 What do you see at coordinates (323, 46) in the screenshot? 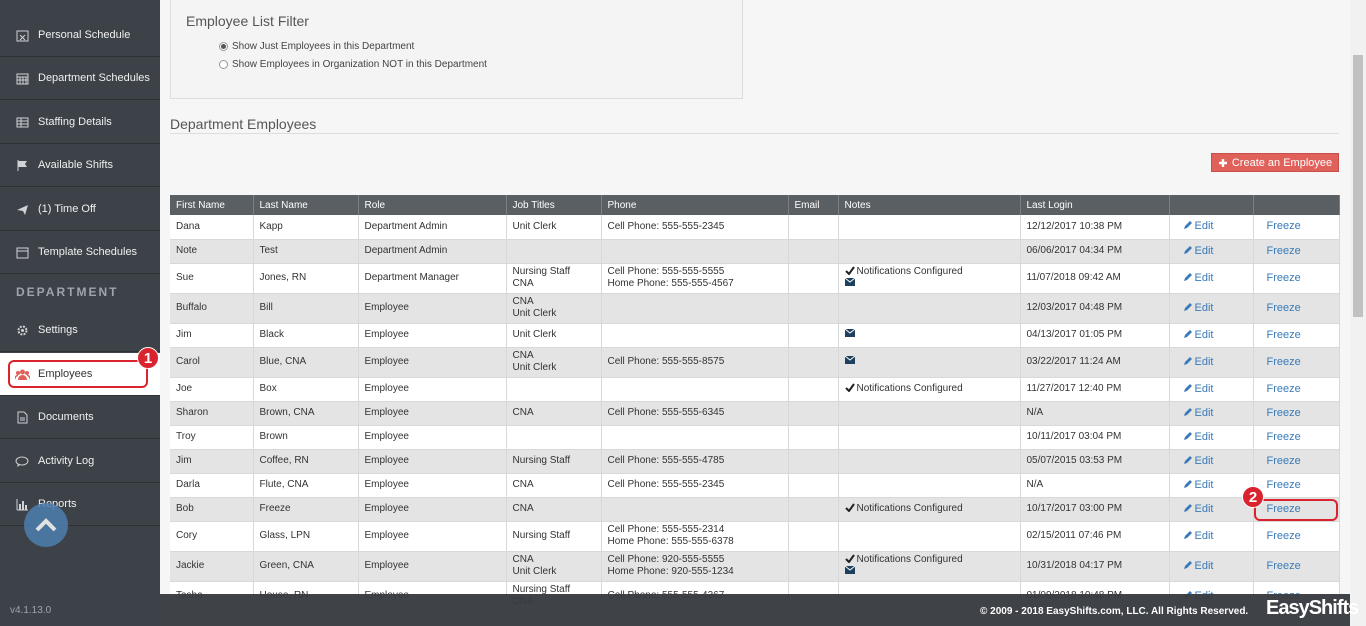
I see `filter-option-label: Show Just Employees in this Department` at bounding box center [323, 46].